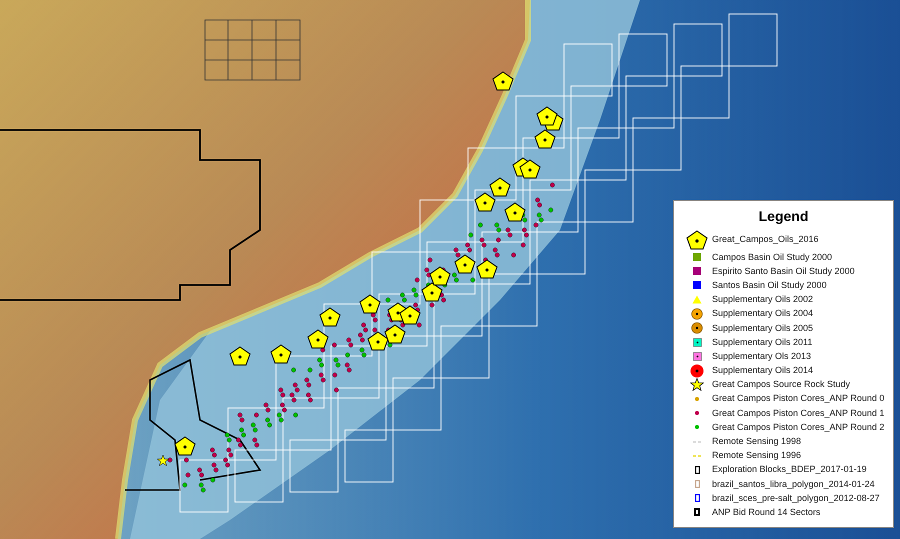 This screenshot has width=900, height=539. What do you see at coordinates (789, 469) in the screenshot?
I see `legend-label: Exploration Blocks_BDEP_2017-01-19` at bounding box center [789, 469].